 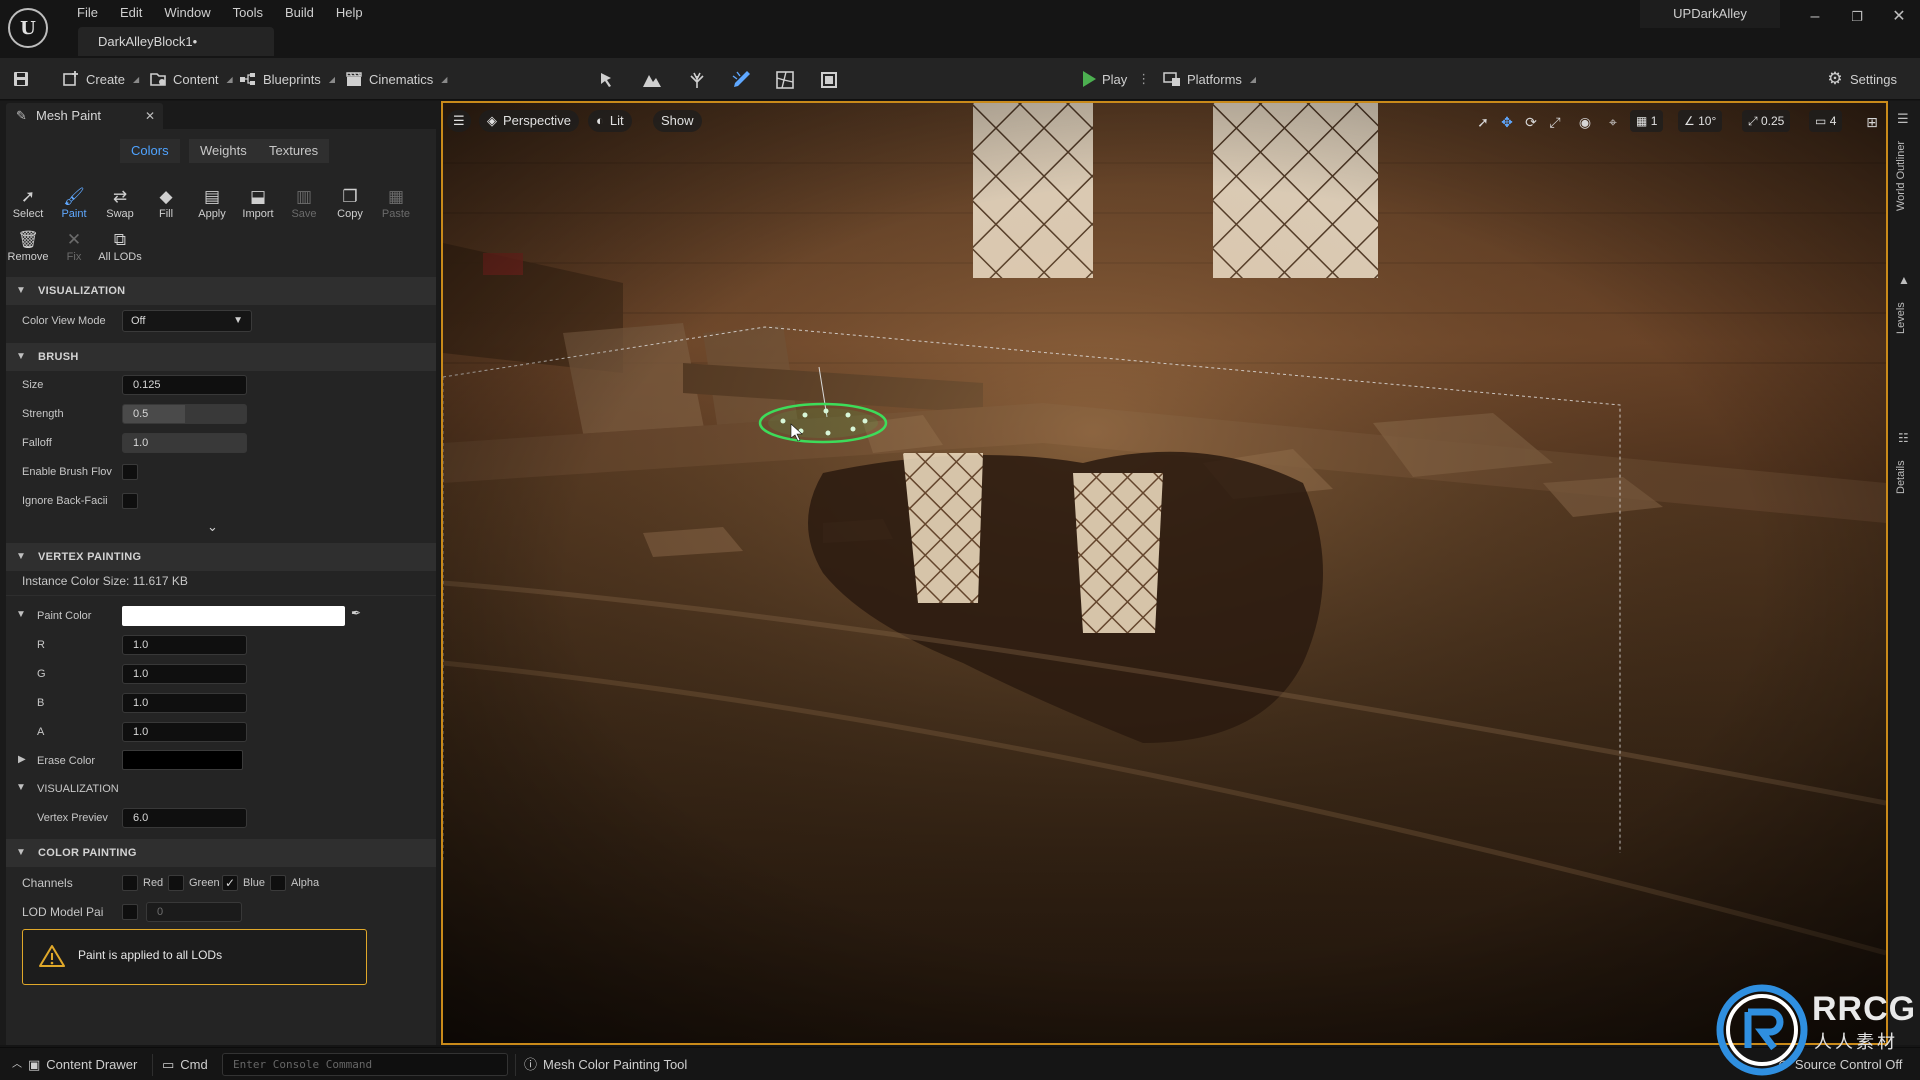 I want to click on tool-all-lods: ⧉ All LODs, so click(x=120, y=249).